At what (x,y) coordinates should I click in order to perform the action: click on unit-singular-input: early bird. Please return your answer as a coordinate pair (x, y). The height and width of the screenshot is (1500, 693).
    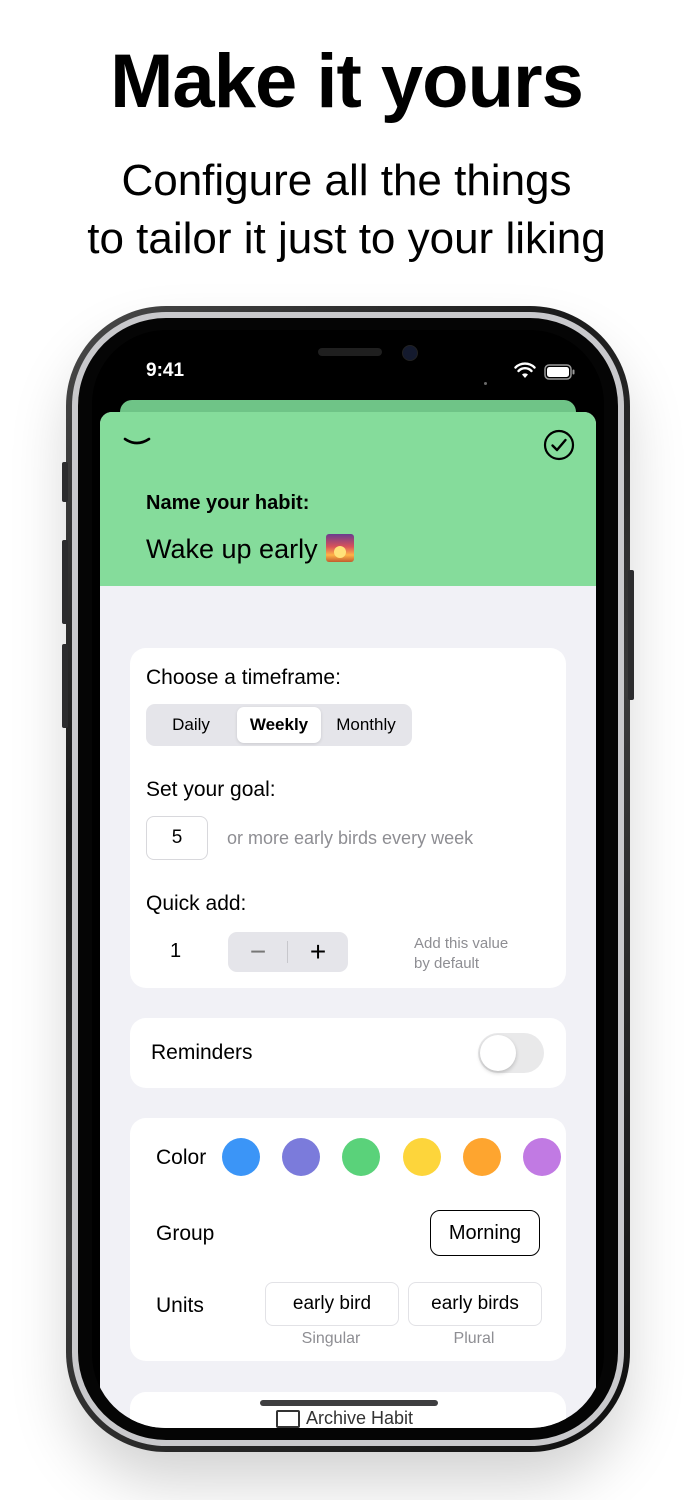
    Looking at the image, I should click on (332, 1304).